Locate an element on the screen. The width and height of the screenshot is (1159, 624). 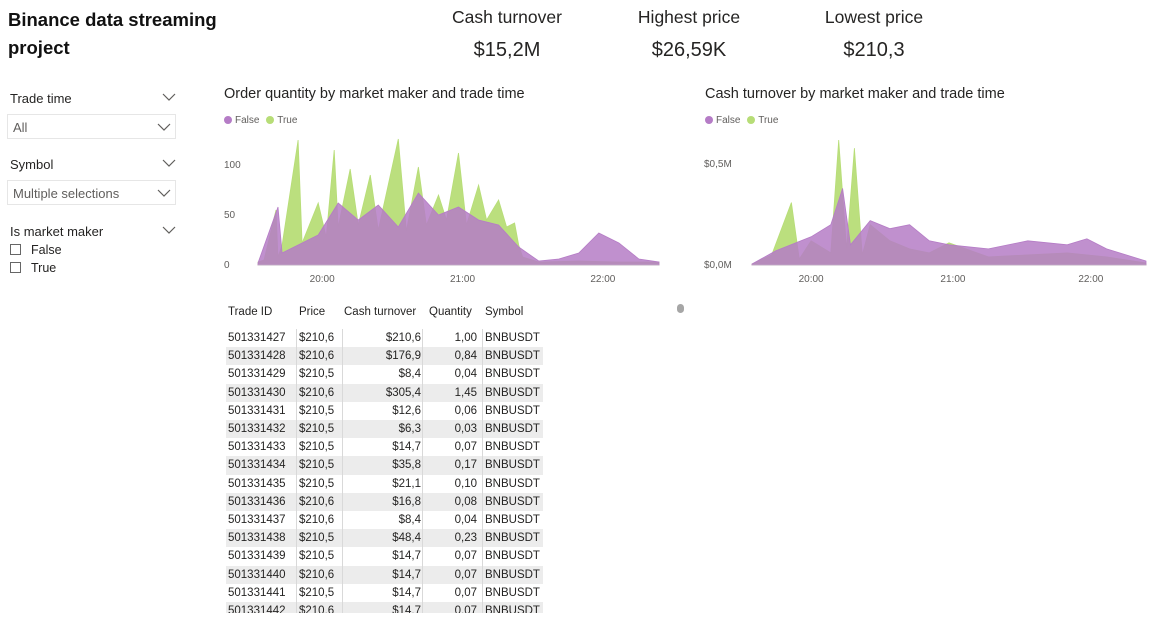
table-row: 501331439 $210,5 $14,7 0,07 BNBUSDT is located at coordinates (384, 556).